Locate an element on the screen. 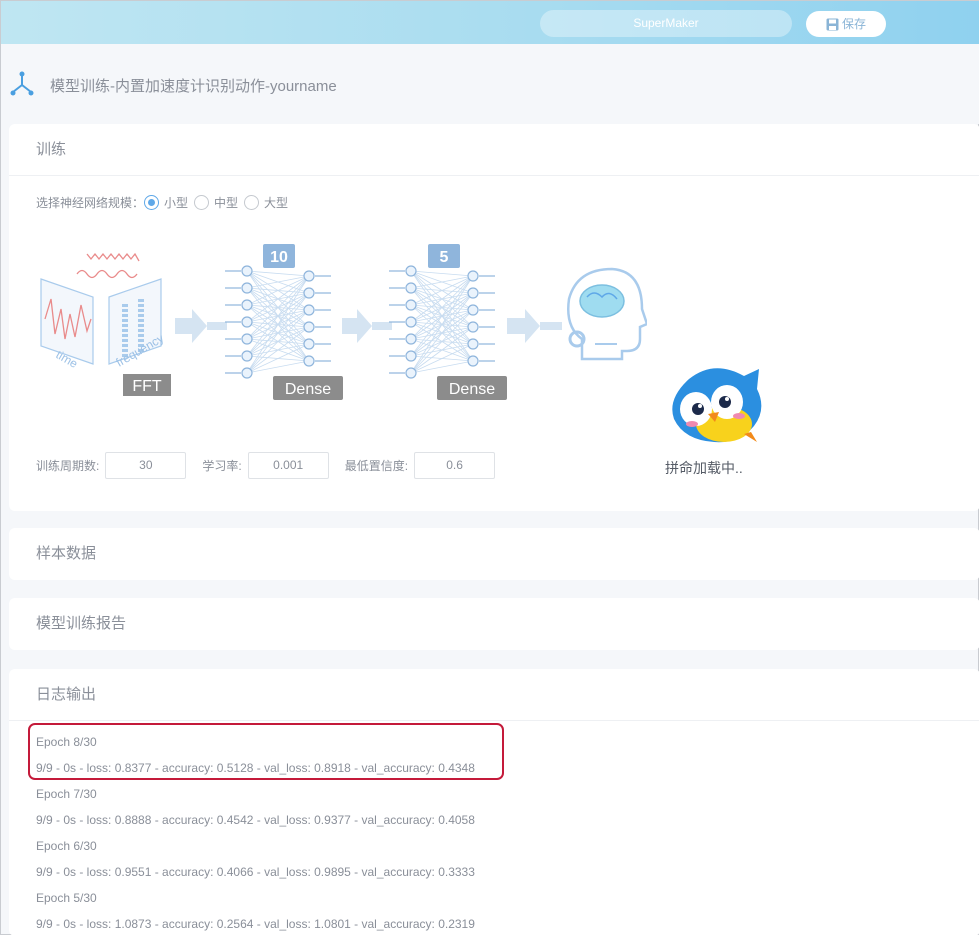 This screenshot has width=979, height=935. save-icon is located at coordinates (832, 24).